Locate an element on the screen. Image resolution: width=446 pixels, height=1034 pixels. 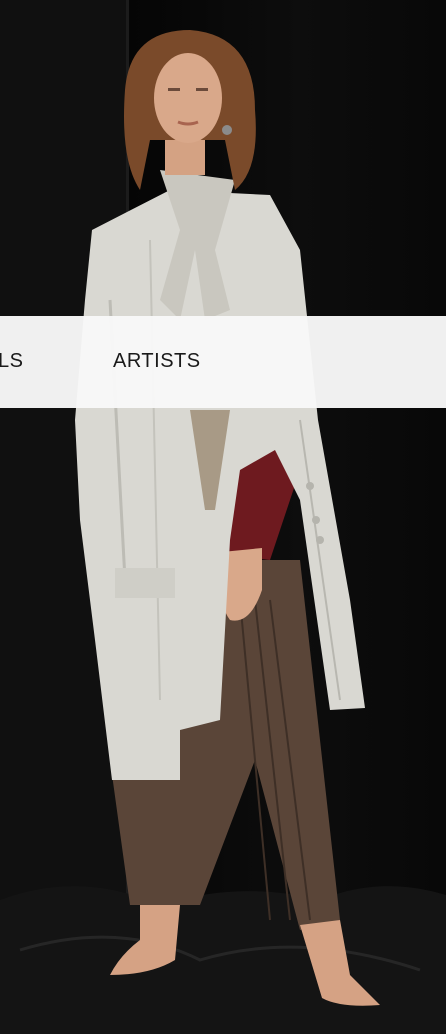
main-navigation-bar is located at coordinates (223, 362).